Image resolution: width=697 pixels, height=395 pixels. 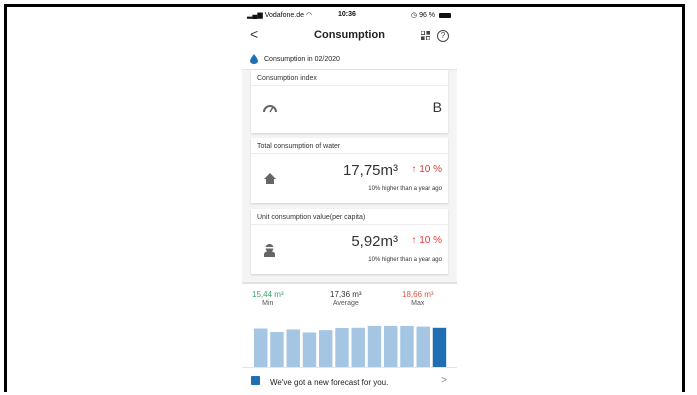 I want to click on gauge-icon, so click(x=270, y=109).